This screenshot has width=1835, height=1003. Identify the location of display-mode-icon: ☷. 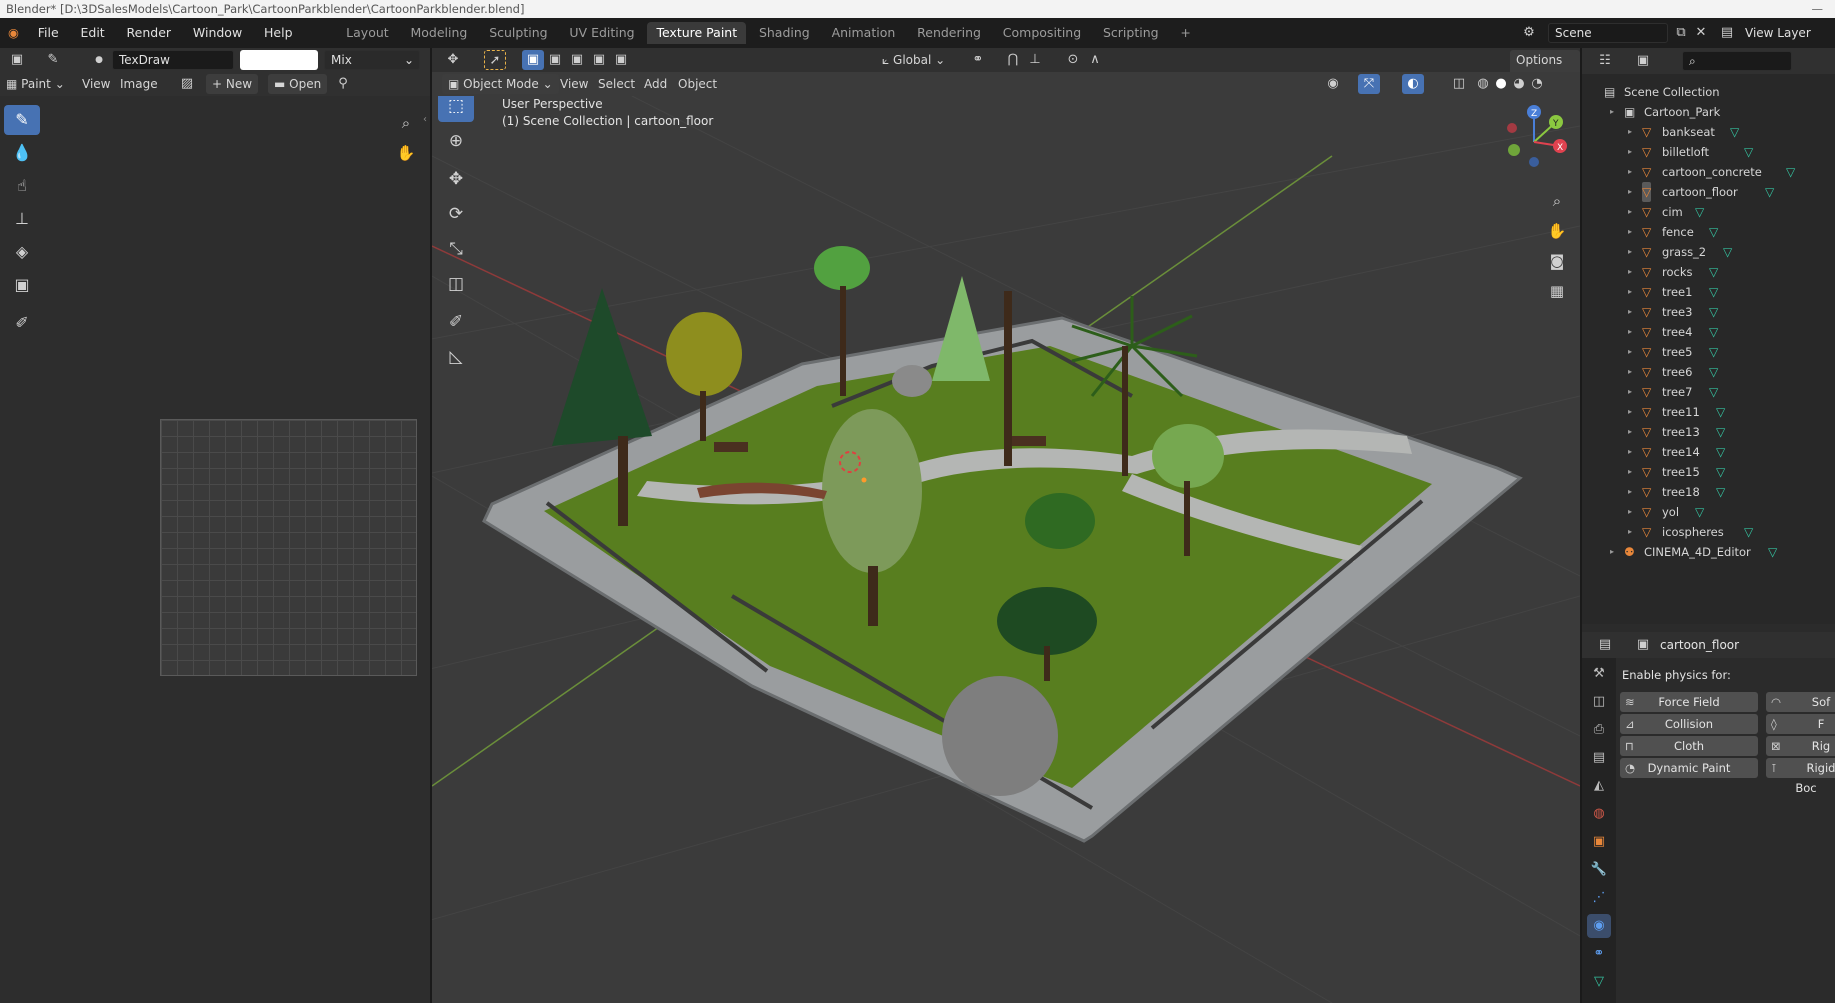
(1605, 61).